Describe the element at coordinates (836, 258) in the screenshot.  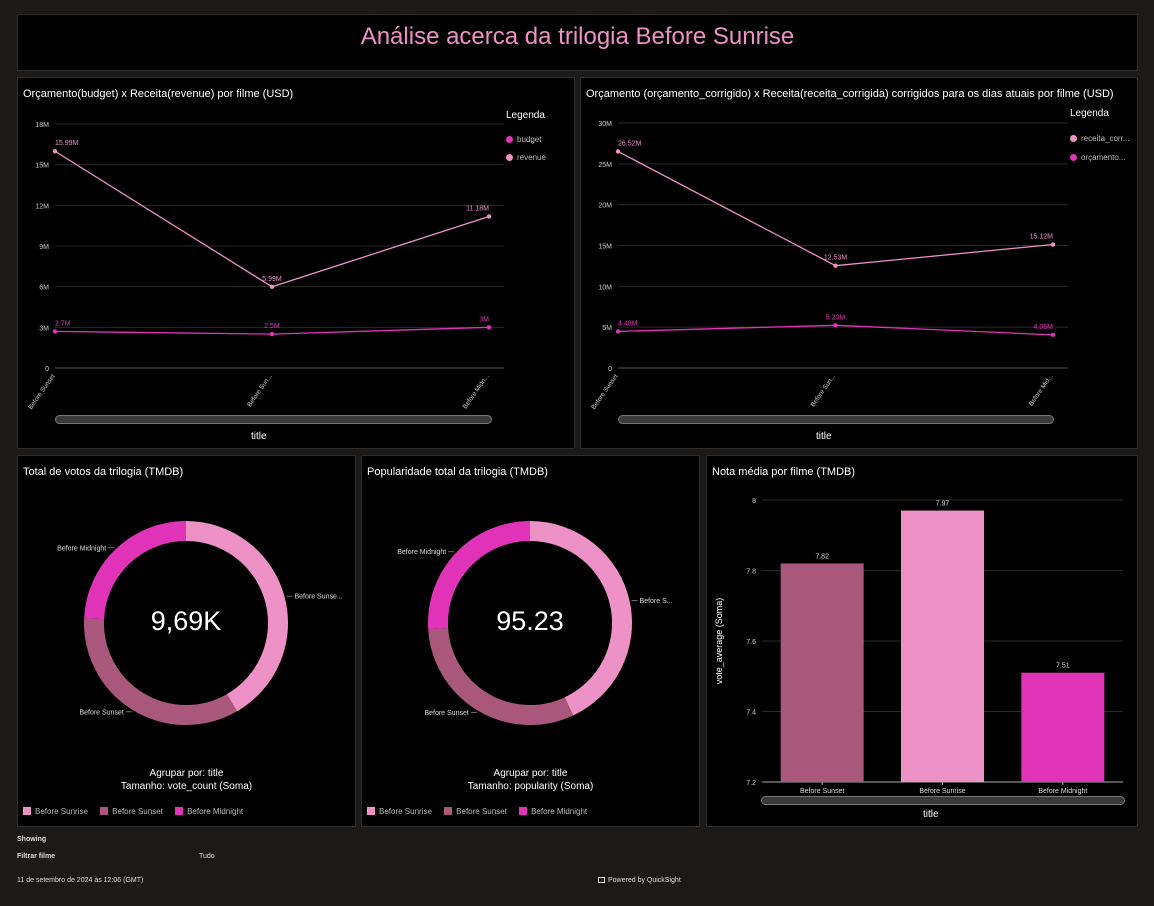
I see `data-label: 12.53M` at that location.